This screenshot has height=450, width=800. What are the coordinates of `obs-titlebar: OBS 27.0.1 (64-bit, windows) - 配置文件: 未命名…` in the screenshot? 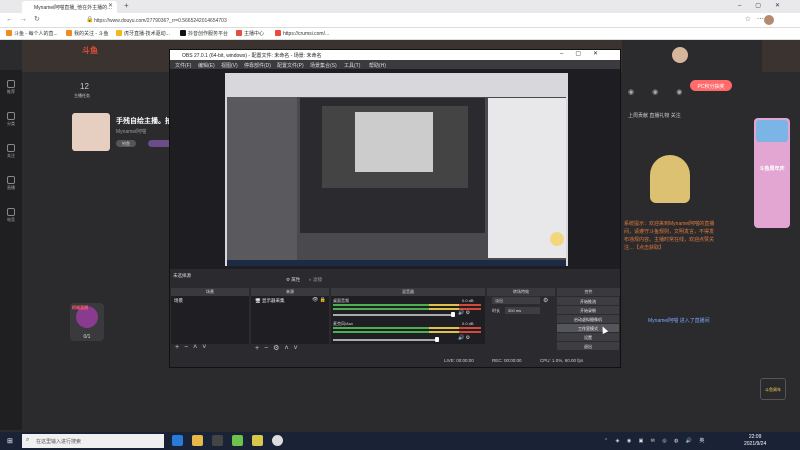 It's located at (395, 55).